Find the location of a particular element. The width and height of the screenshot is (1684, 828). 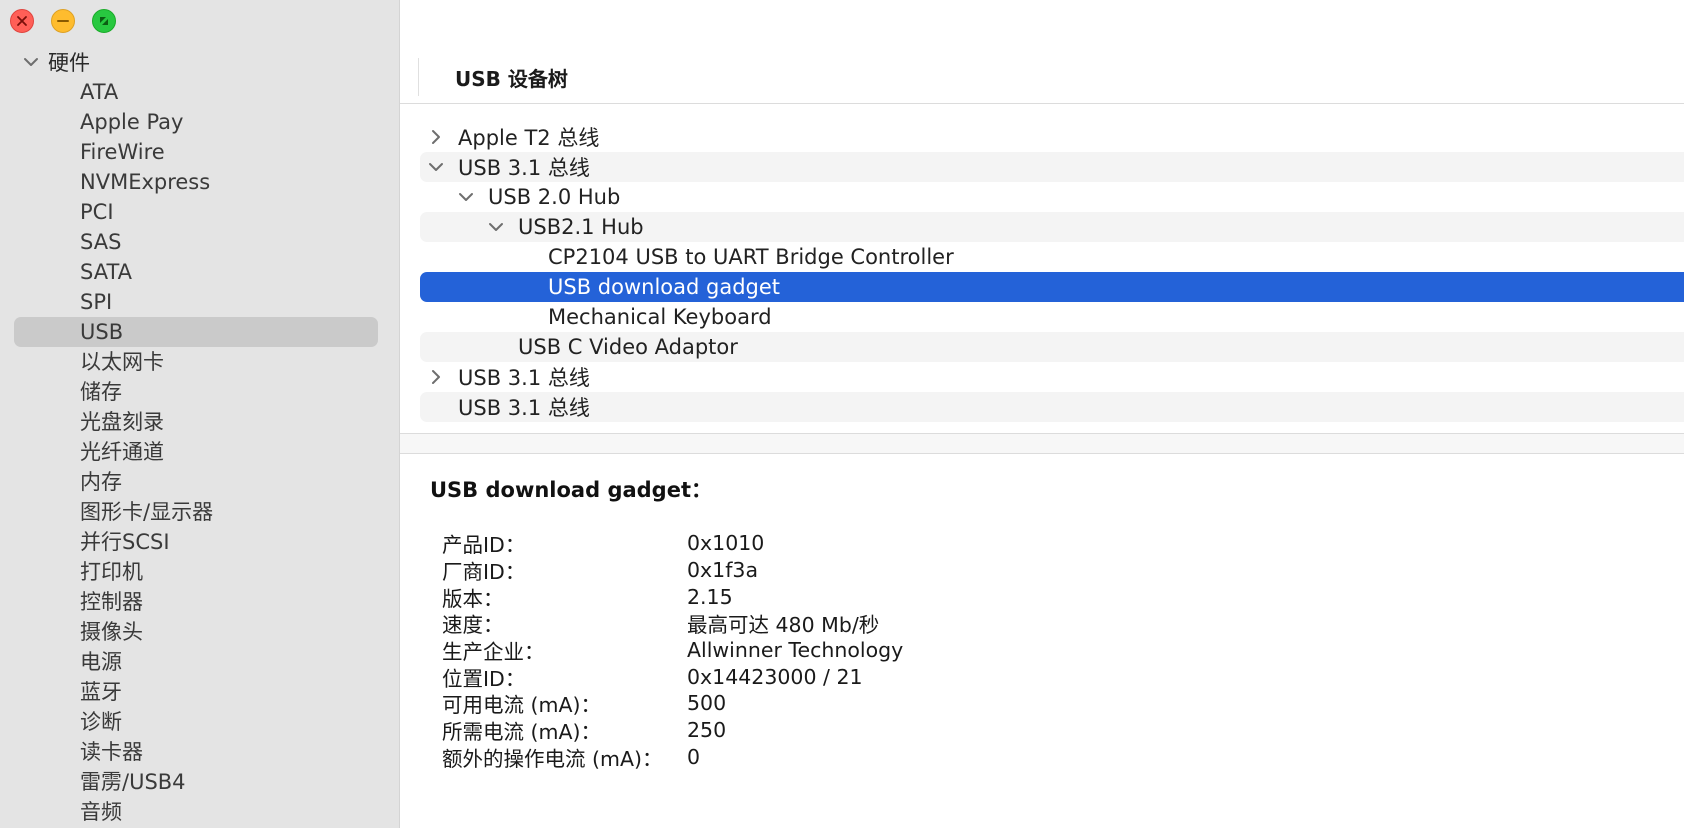

detail-value: 500 is located at coordinates (707, 703).